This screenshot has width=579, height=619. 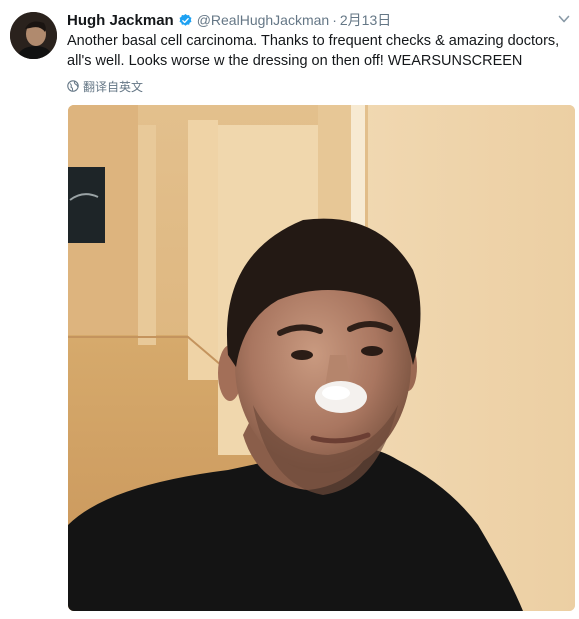 What do you see at coordinates (73, 86) in the screenshot?
I see `globe-icon` at bounding box center [73, 86].